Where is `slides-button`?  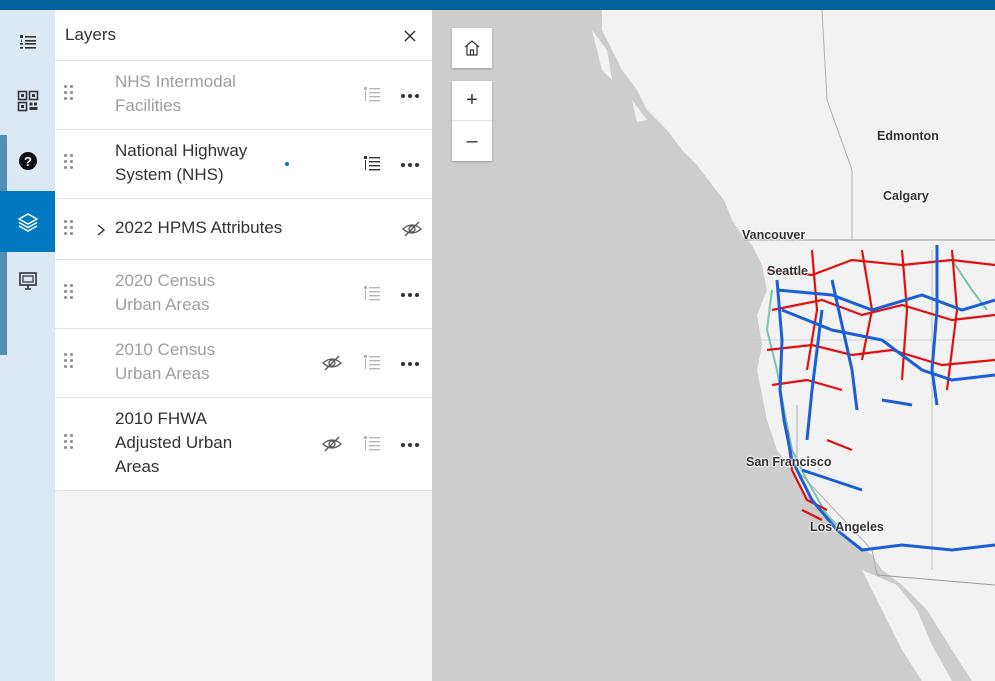 slides-button is located at coordinates (27, 280).